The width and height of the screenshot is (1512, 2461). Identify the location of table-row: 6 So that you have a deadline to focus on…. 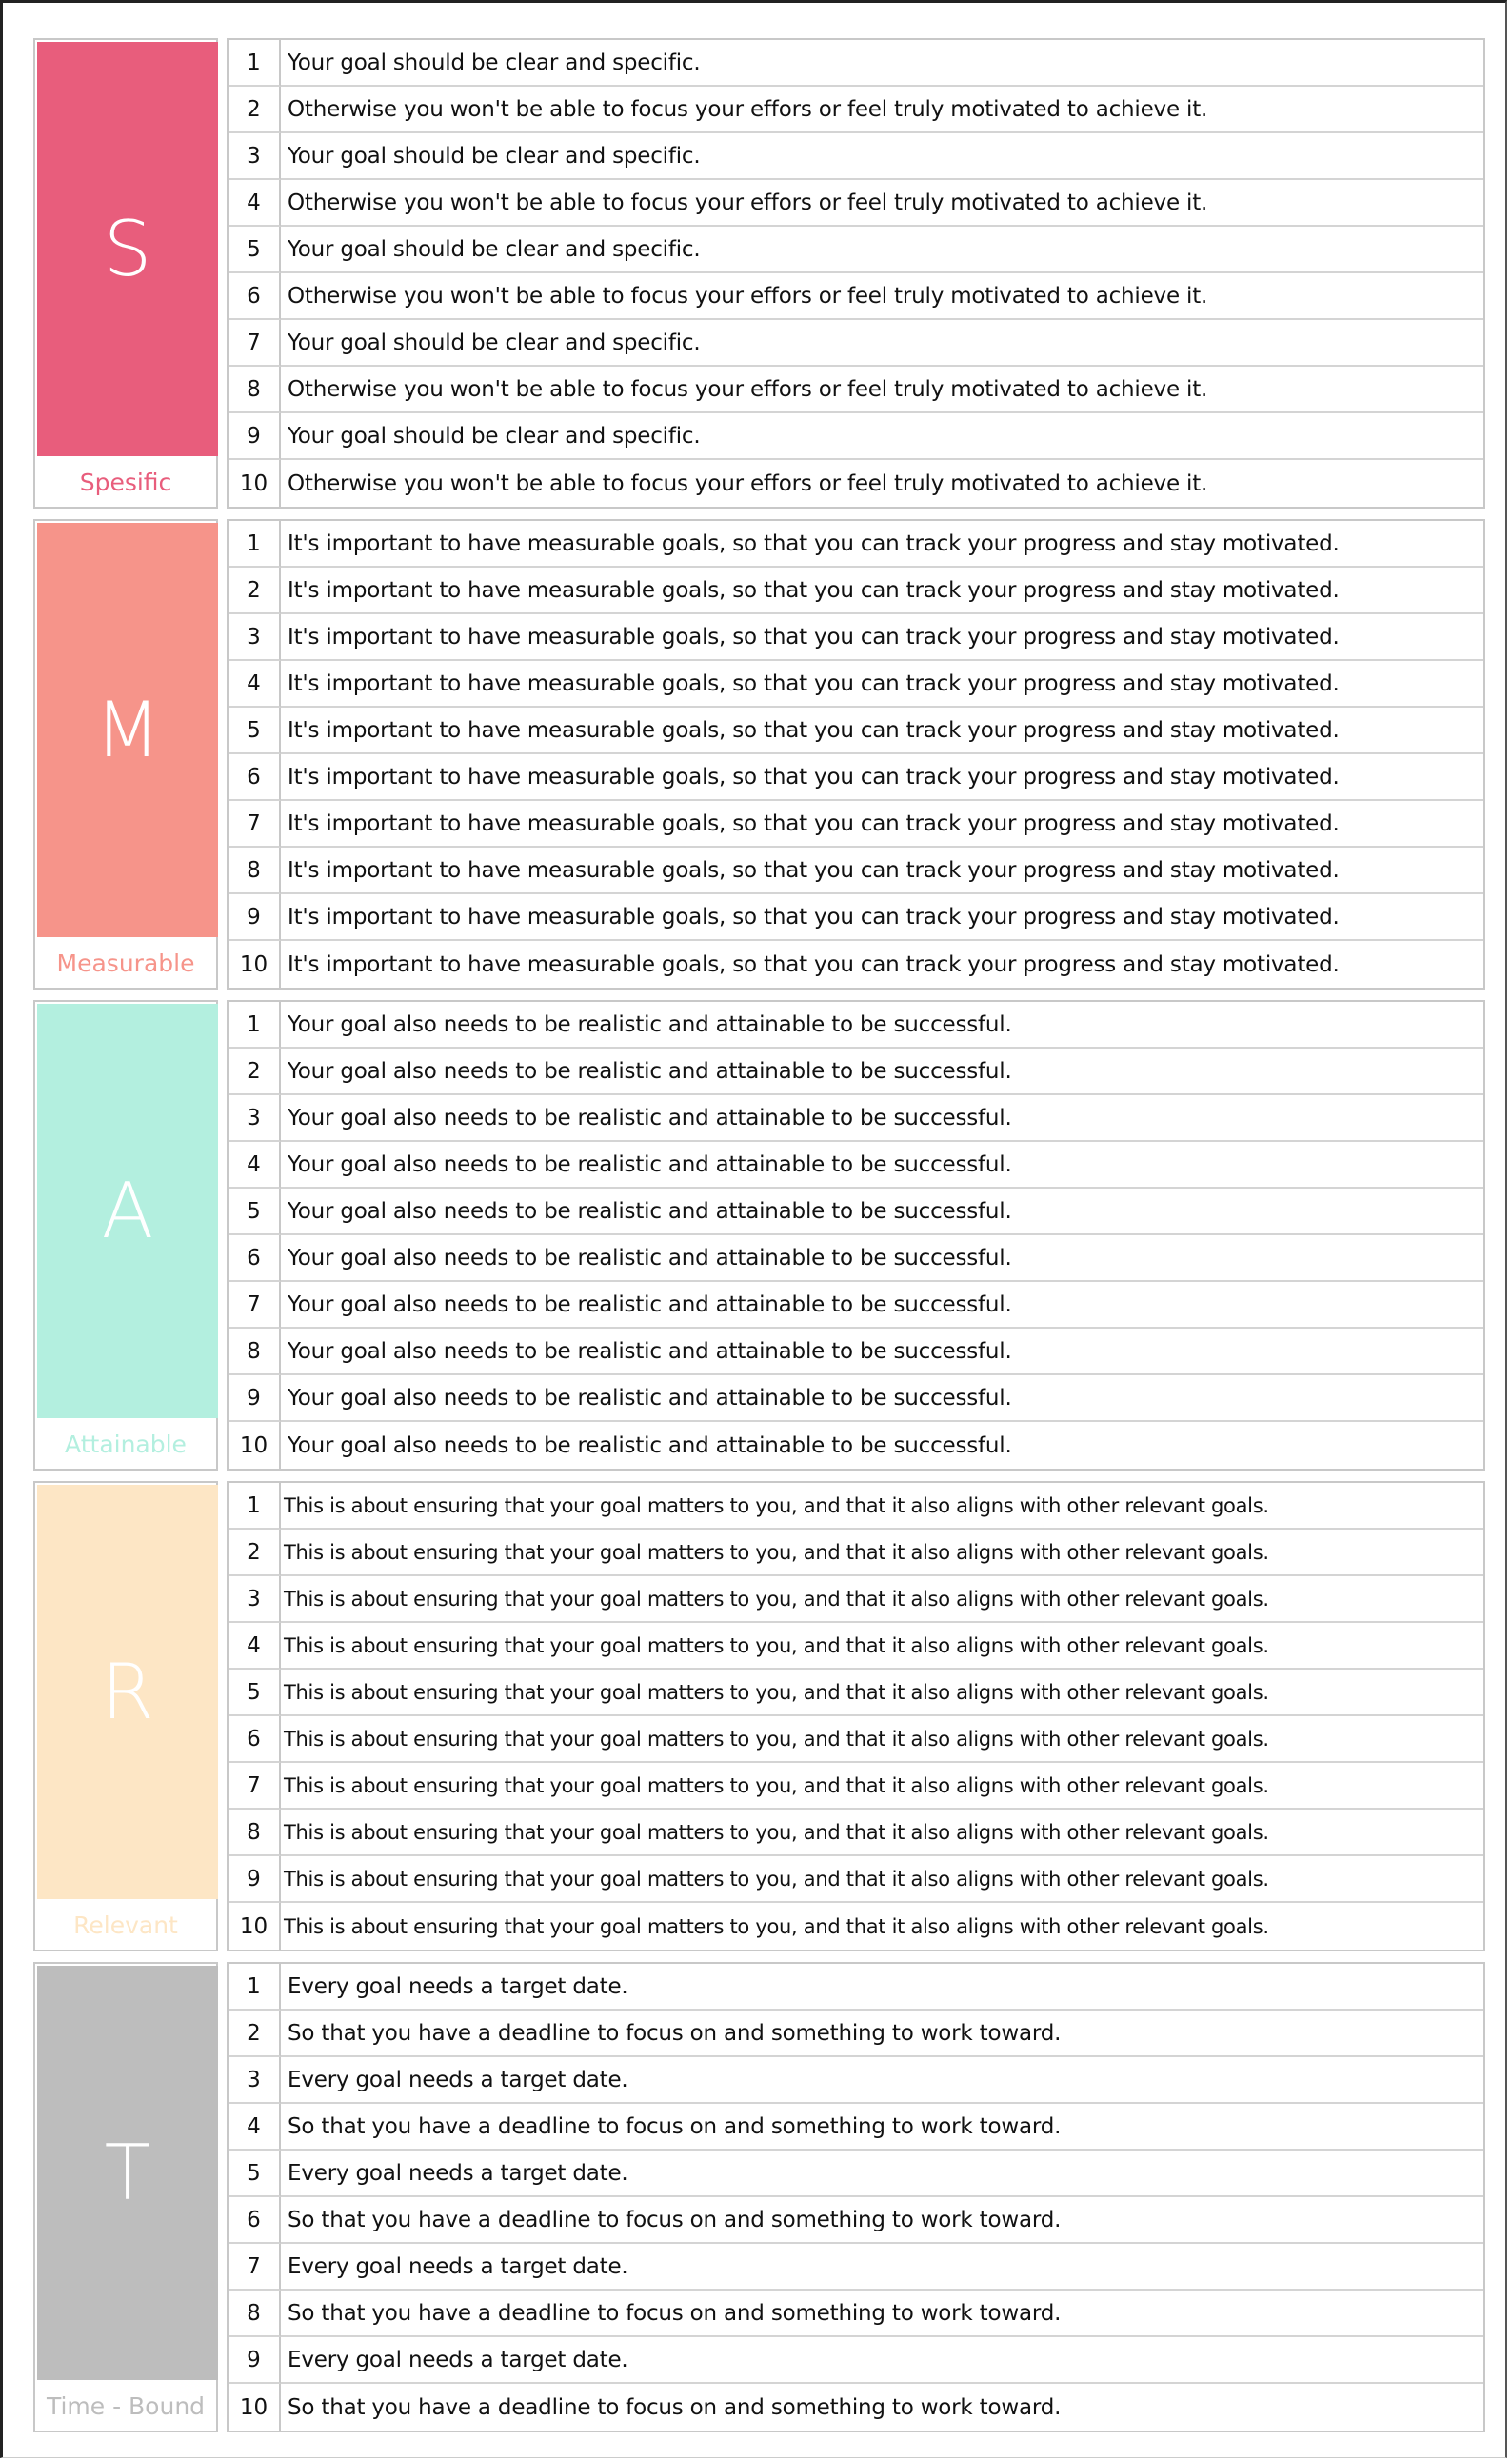
(856, 2220).